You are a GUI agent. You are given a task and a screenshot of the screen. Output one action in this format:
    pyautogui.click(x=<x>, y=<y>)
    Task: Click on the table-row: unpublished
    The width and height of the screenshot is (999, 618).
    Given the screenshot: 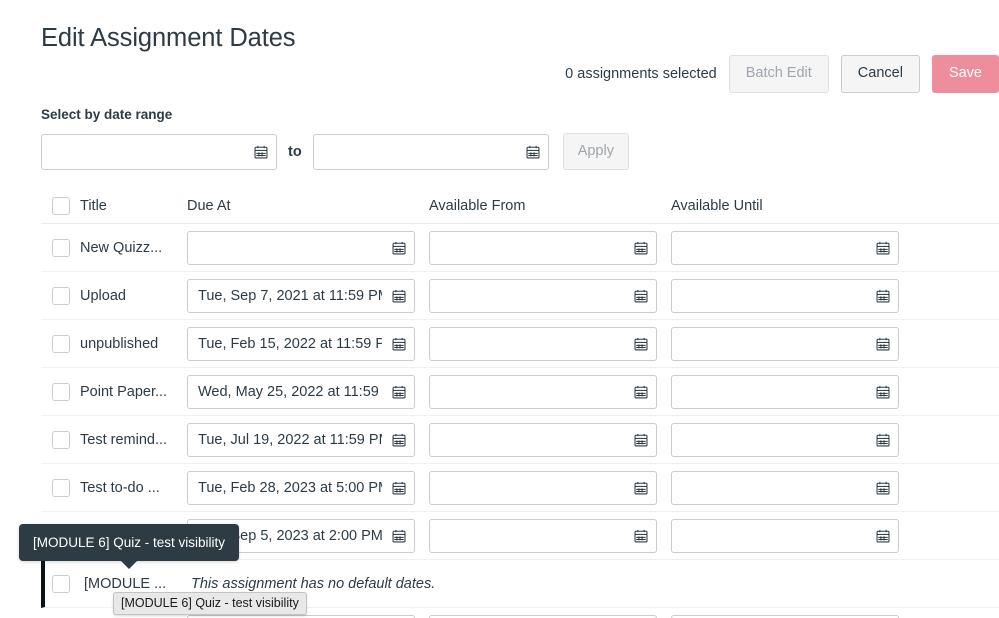 What is the action you would take?
    pyautogui.click(x=520, y=344)
    